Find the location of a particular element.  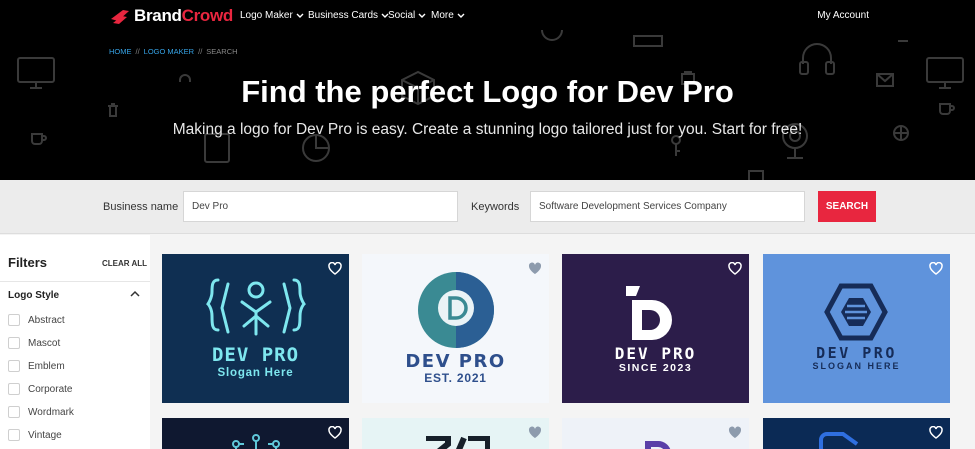

keywords-input is located at coordinates (667, 206).